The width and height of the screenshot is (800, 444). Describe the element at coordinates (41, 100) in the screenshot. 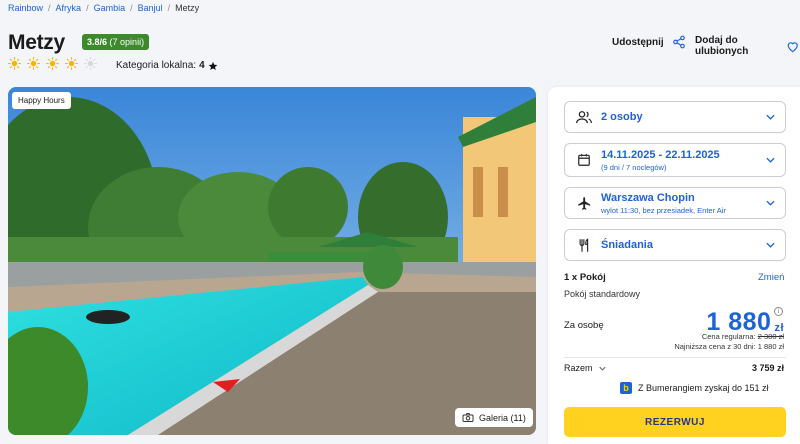

I see `happy-hours-badge: Happy Hours` at that location.